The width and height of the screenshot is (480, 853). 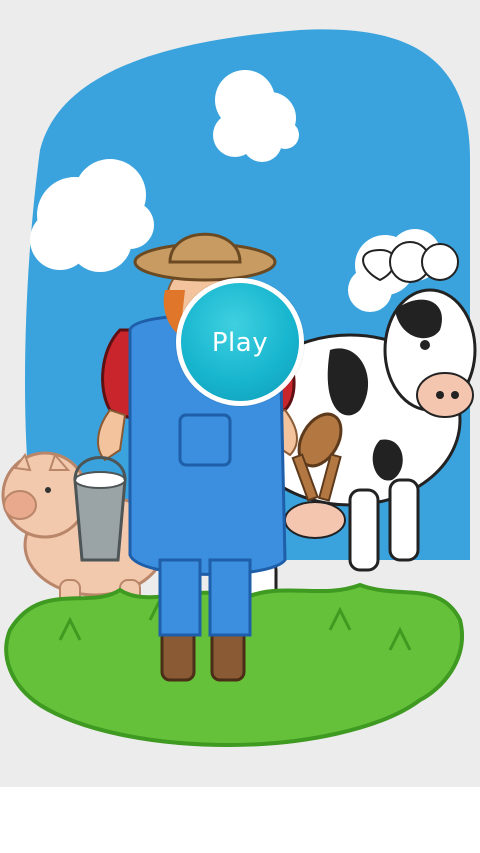 I want to click on play-button-label: Play, so click(x=240, y=343).